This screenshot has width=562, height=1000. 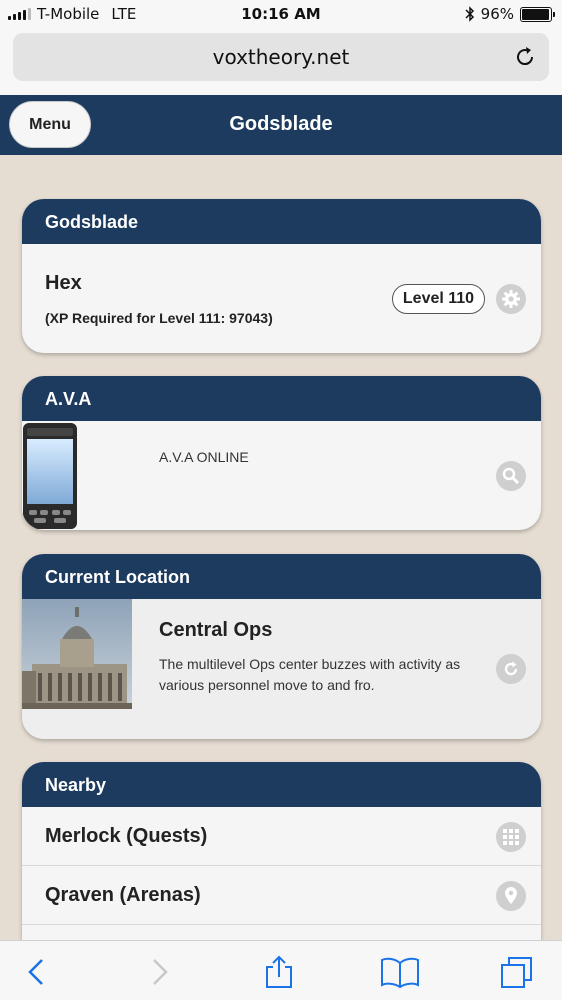 What do you see at coordinates (123, 895) in the screenshot?
I see `nearby-item-label: Qraven (Arenas)` at bounding box center [123, 895].